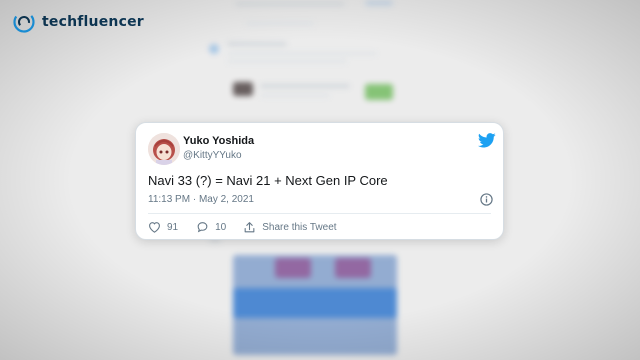  What do you see at coordinates (24, 22) in the screenshot?
I see `techfluencer-logo-icon` at bounding box center [24, 22].